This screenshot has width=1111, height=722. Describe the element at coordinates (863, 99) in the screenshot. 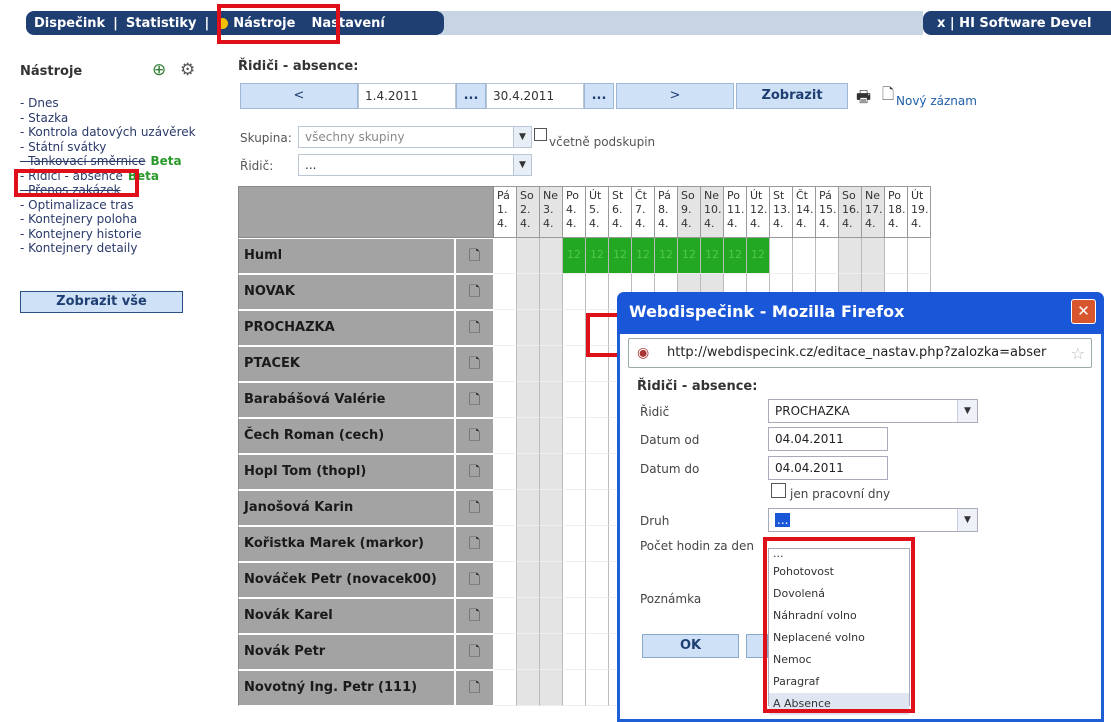

I see `print-icon: 🖶` at that location.